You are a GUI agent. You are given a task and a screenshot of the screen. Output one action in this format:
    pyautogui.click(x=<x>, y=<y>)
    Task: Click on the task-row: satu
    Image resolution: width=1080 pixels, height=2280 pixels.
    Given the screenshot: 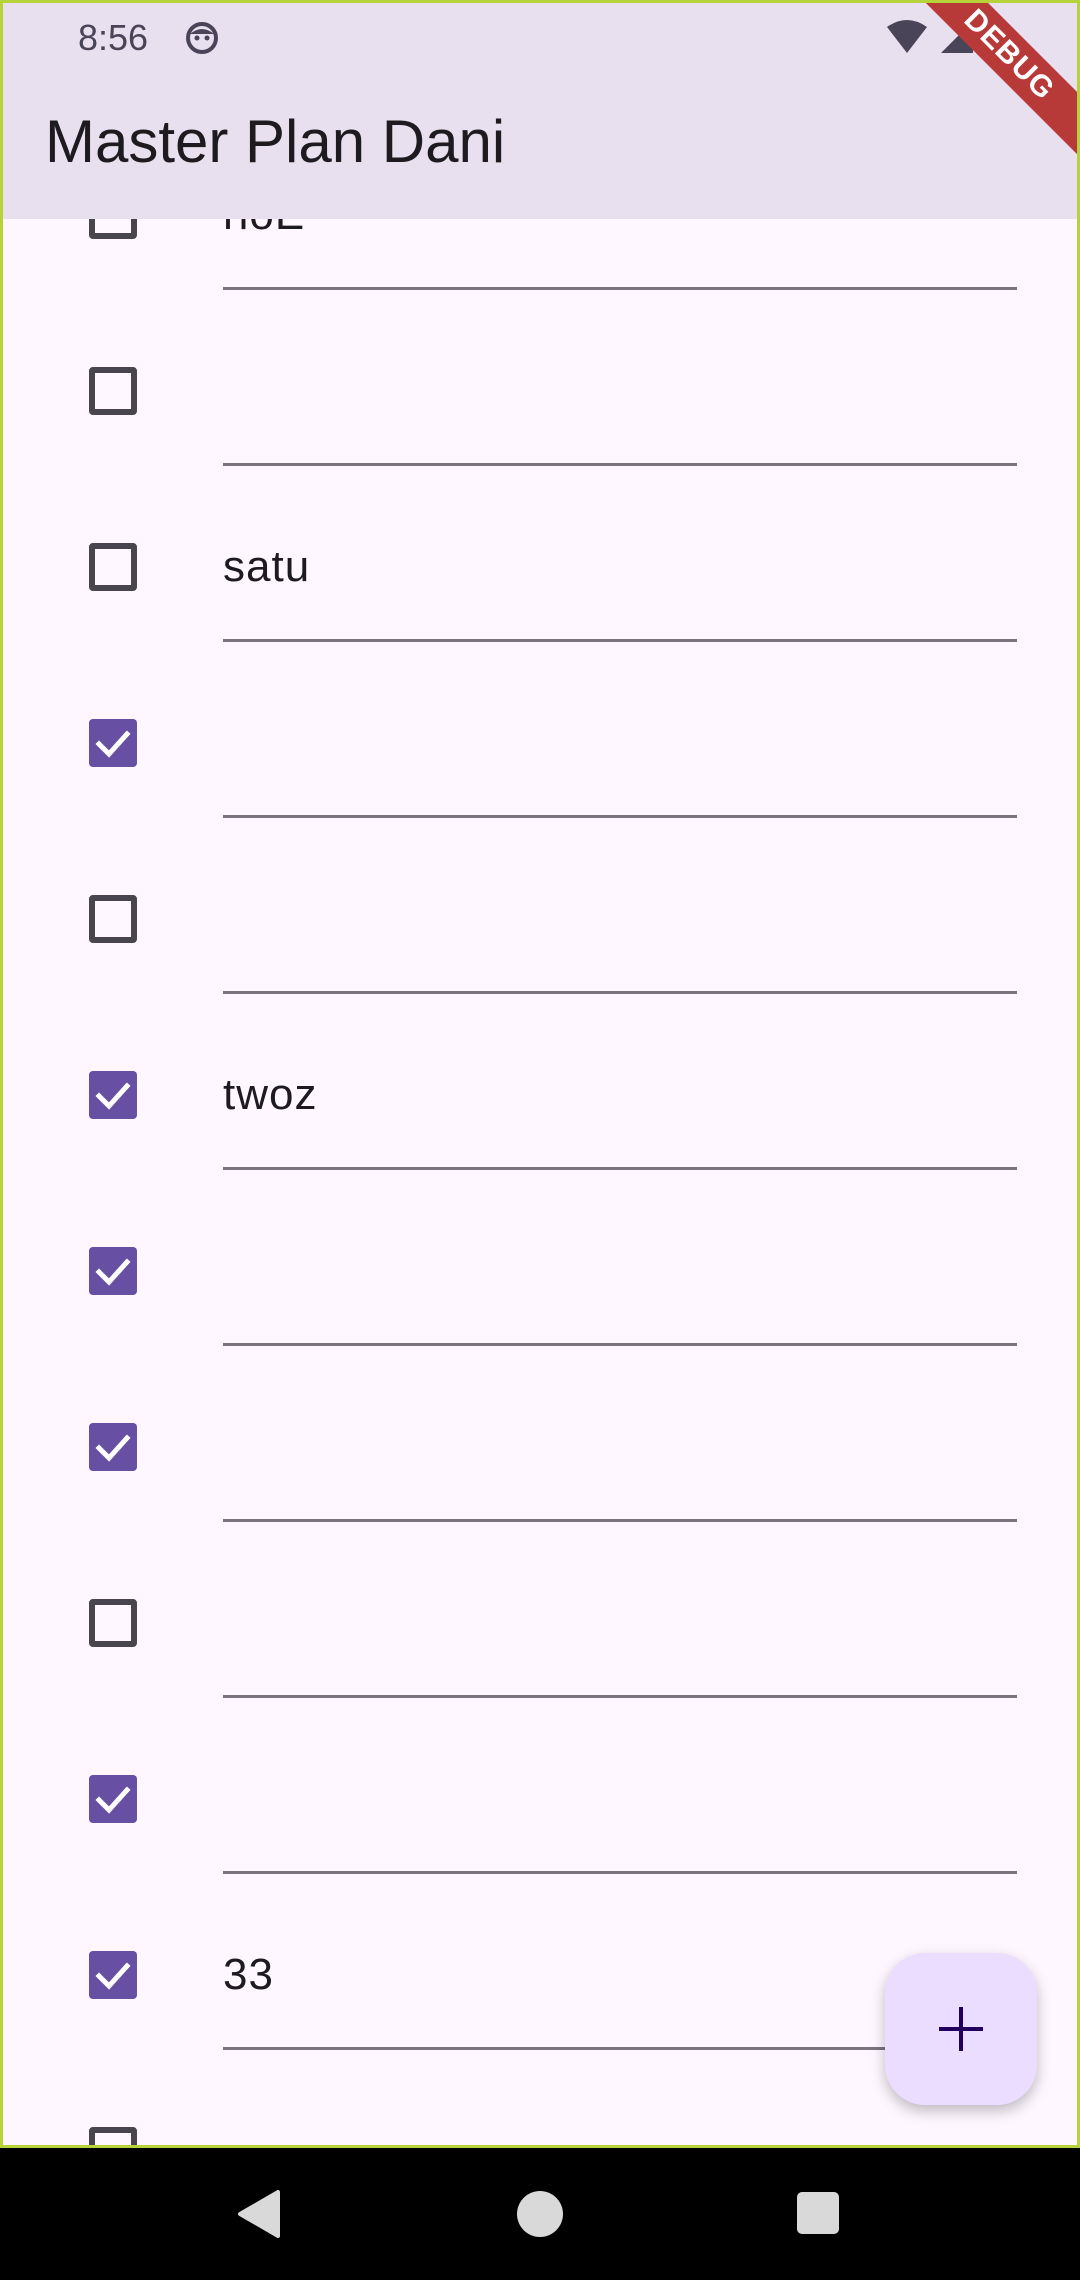 What is the action you would take?
    pyautogui.click(x=540, y=552)
    